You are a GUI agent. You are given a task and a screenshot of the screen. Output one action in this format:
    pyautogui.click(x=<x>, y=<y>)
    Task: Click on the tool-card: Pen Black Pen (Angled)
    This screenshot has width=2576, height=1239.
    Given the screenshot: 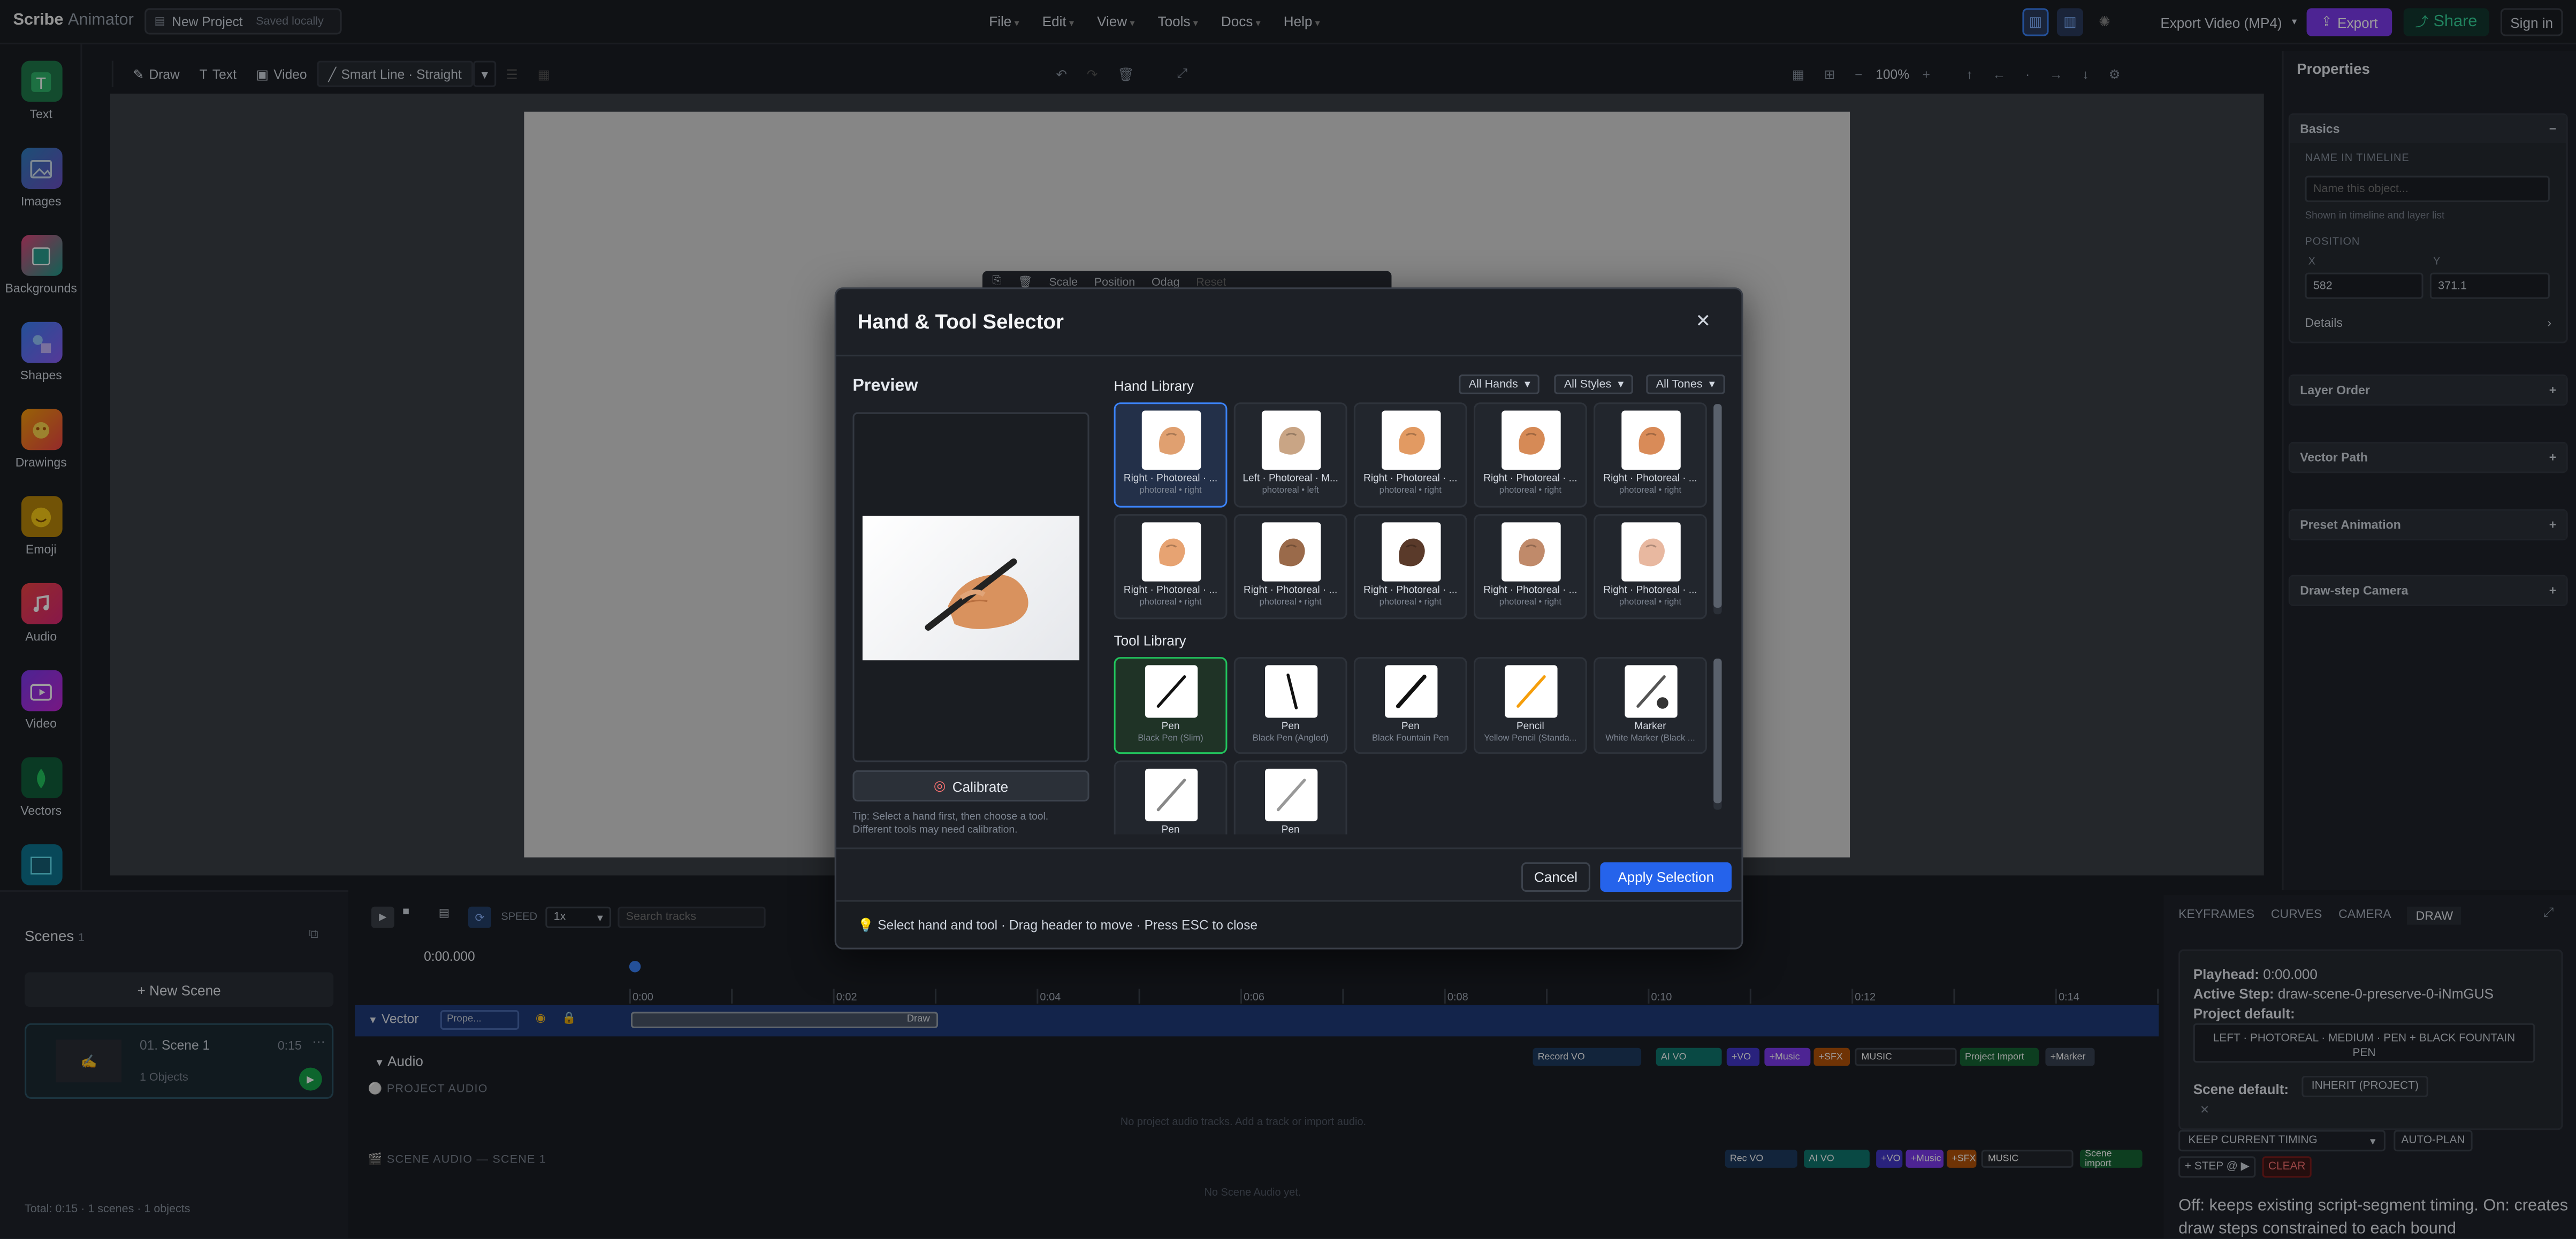 What is the action you would take?
    pyautogui.click(x=1290, y=705)
    